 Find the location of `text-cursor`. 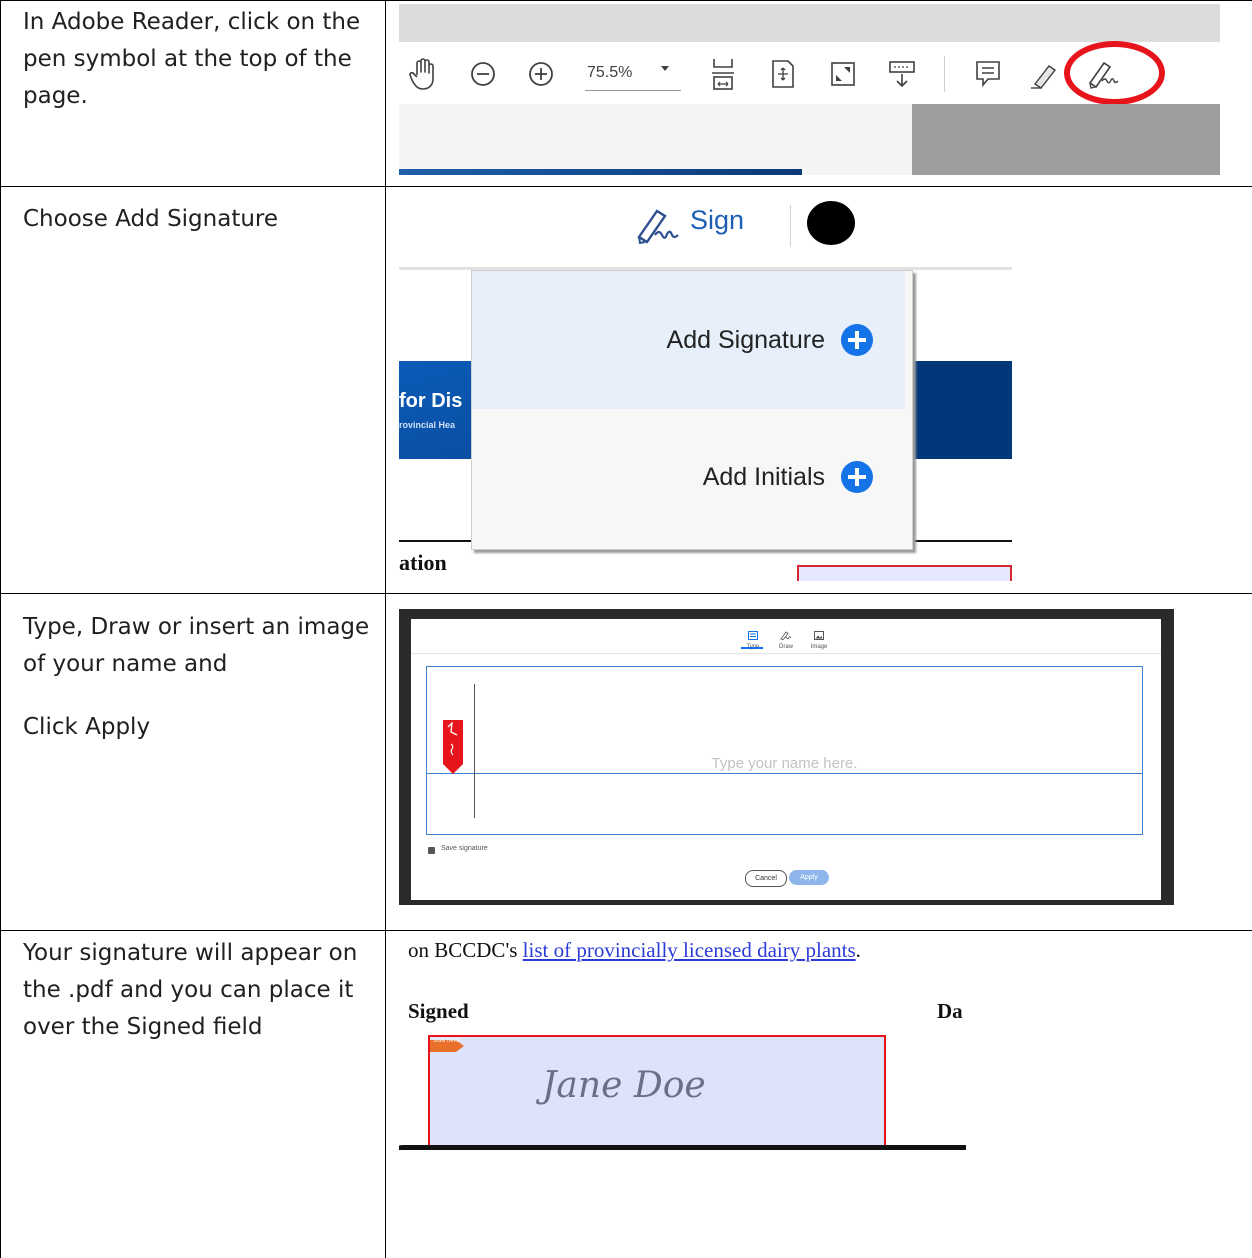

text-cursor is located at coordinates (474, 751).